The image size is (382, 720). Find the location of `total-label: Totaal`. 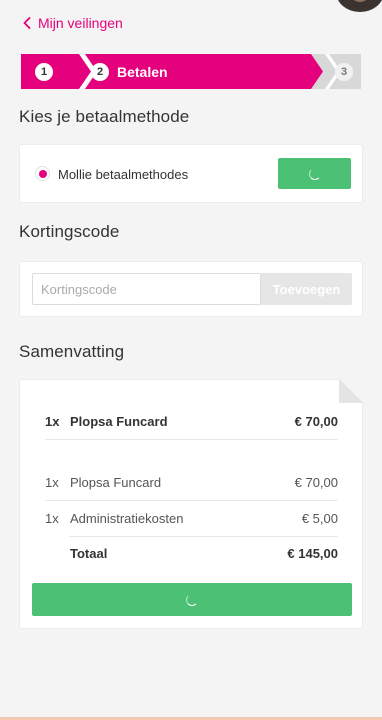

total-label: Totaal is located at coordinates (89, 553).